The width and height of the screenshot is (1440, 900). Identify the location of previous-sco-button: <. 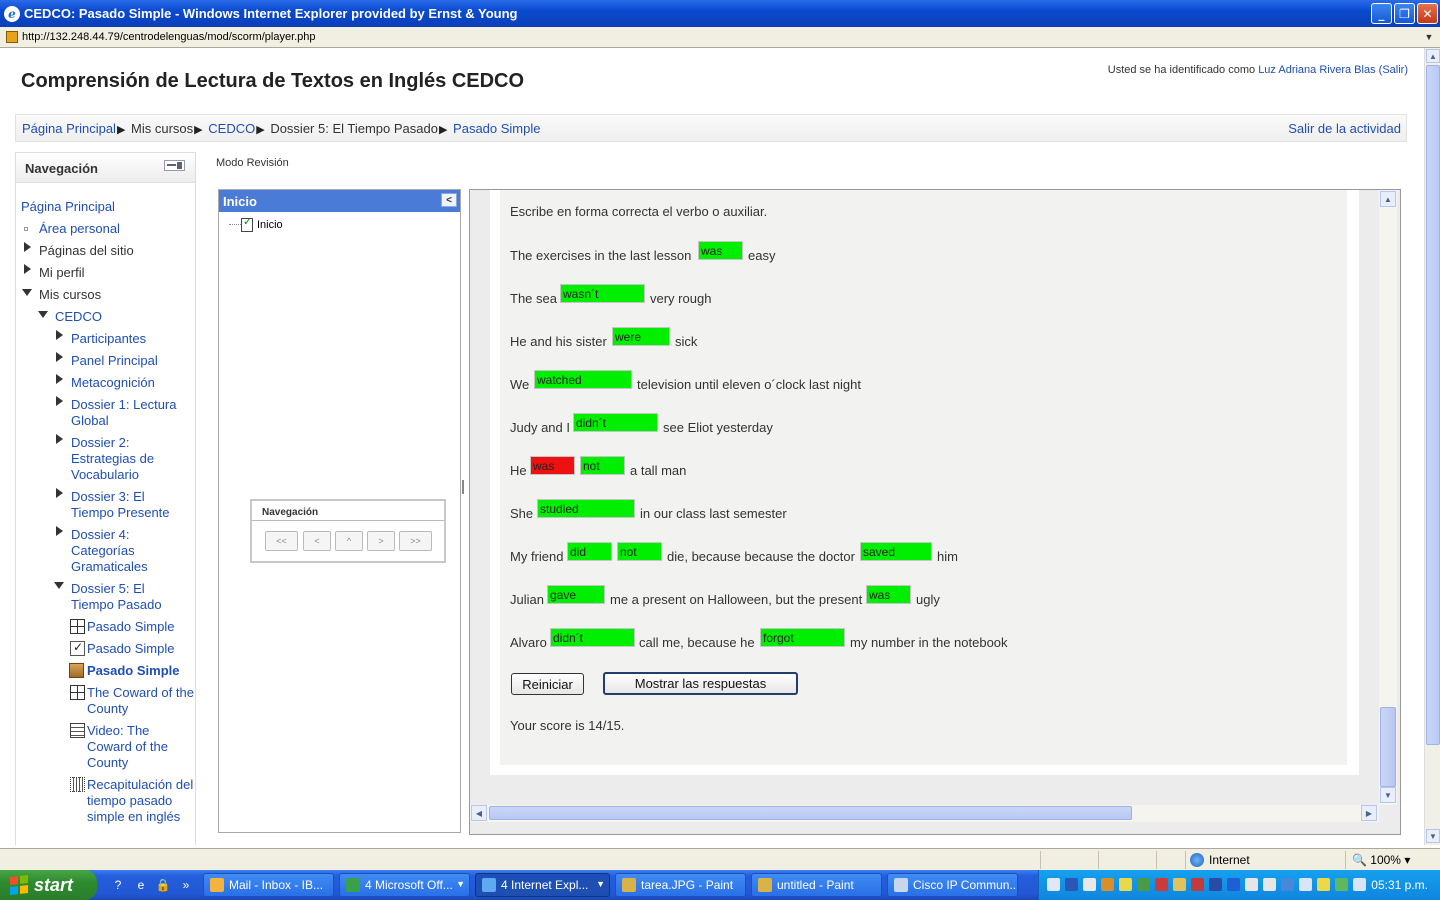
(317, 541).